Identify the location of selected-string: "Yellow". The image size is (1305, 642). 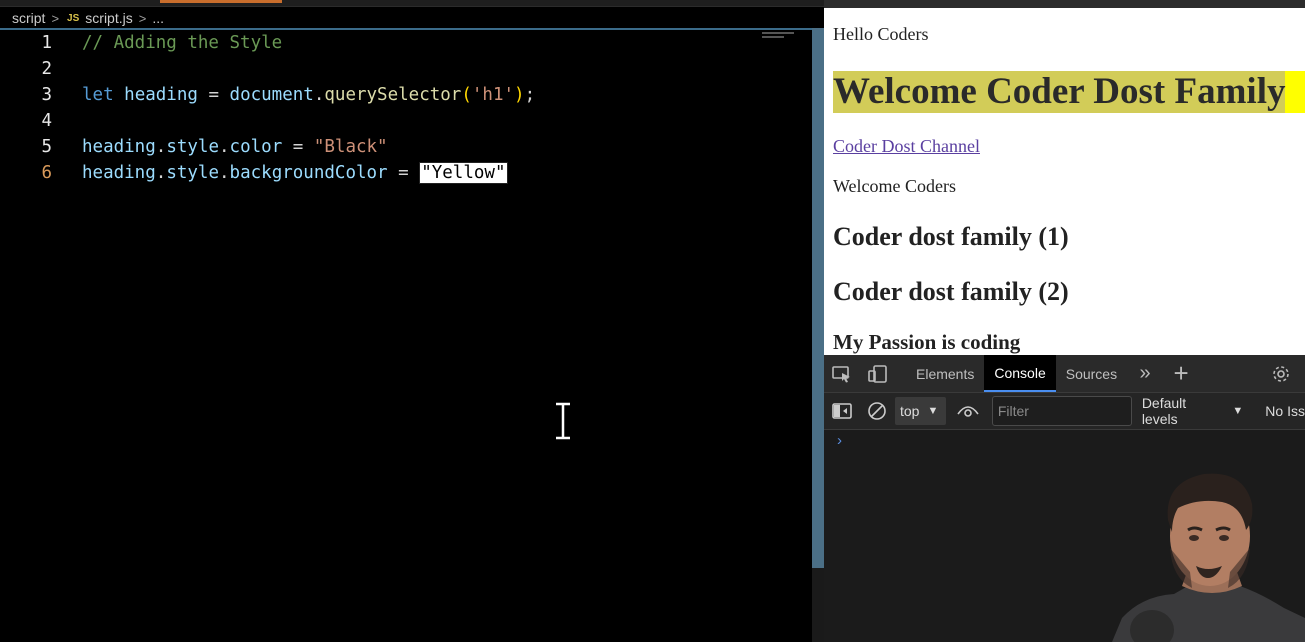
(463, 173).